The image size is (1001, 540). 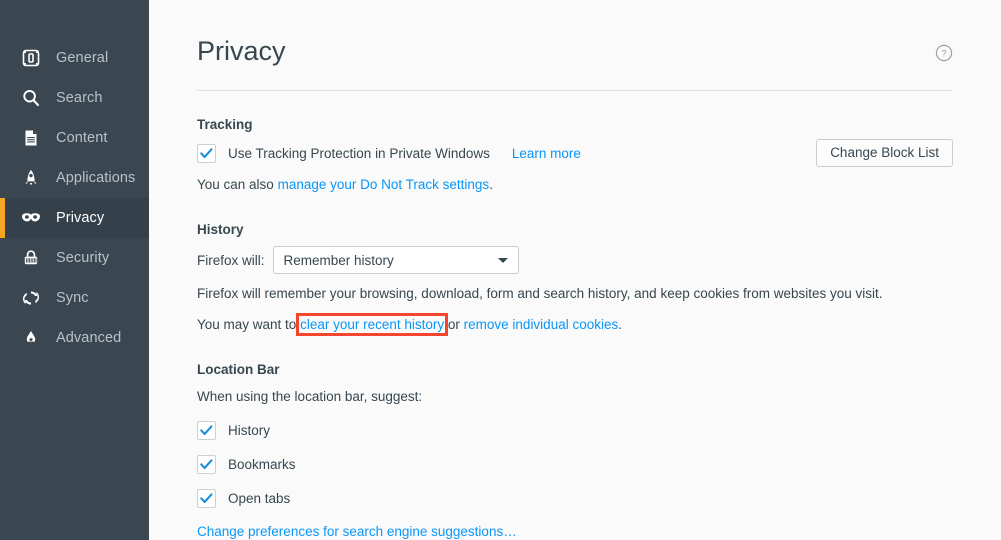 I want to click on location-bar-bookmarks-row: Bookmarks, so click(x=575, y=464).